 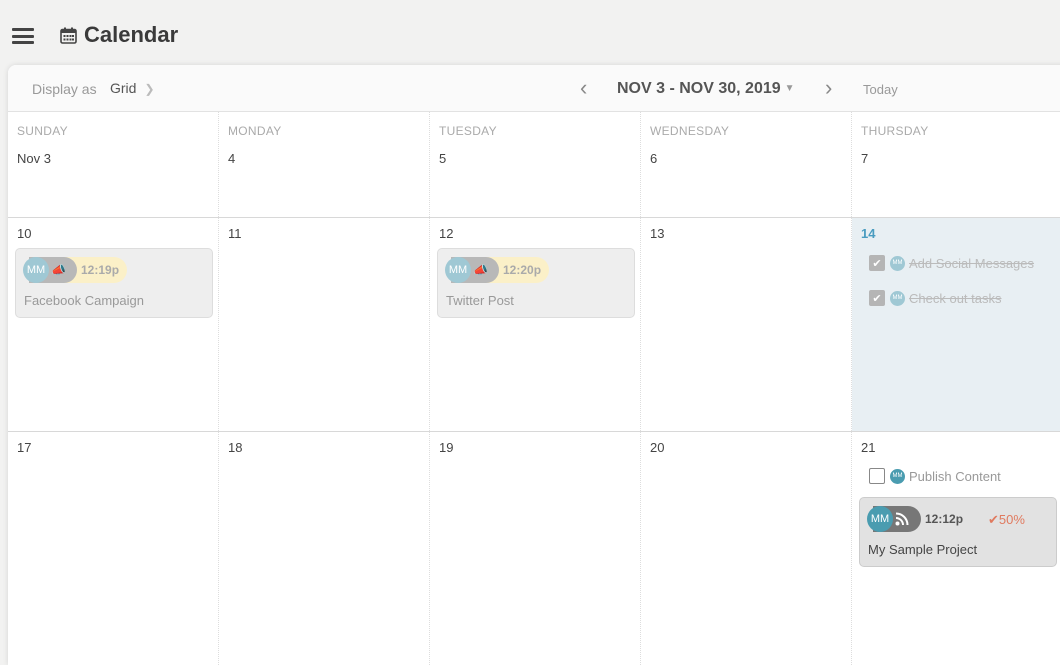 What do you see at coordinates (24, 233) in the screenshot?
I see `day-number: 10` at bounding box center [24, 233].